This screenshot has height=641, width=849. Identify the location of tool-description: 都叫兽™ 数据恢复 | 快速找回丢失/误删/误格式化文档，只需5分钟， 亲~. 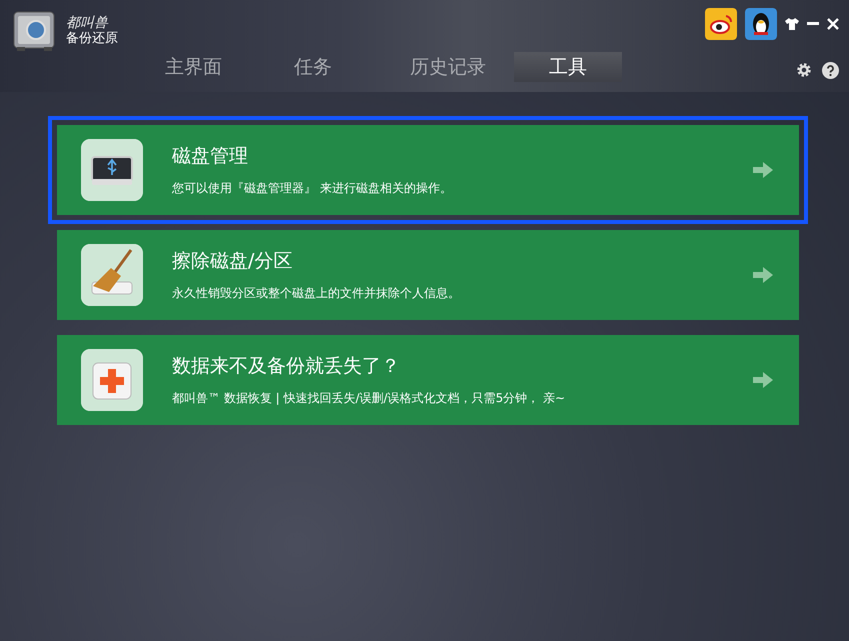
(369, 398).